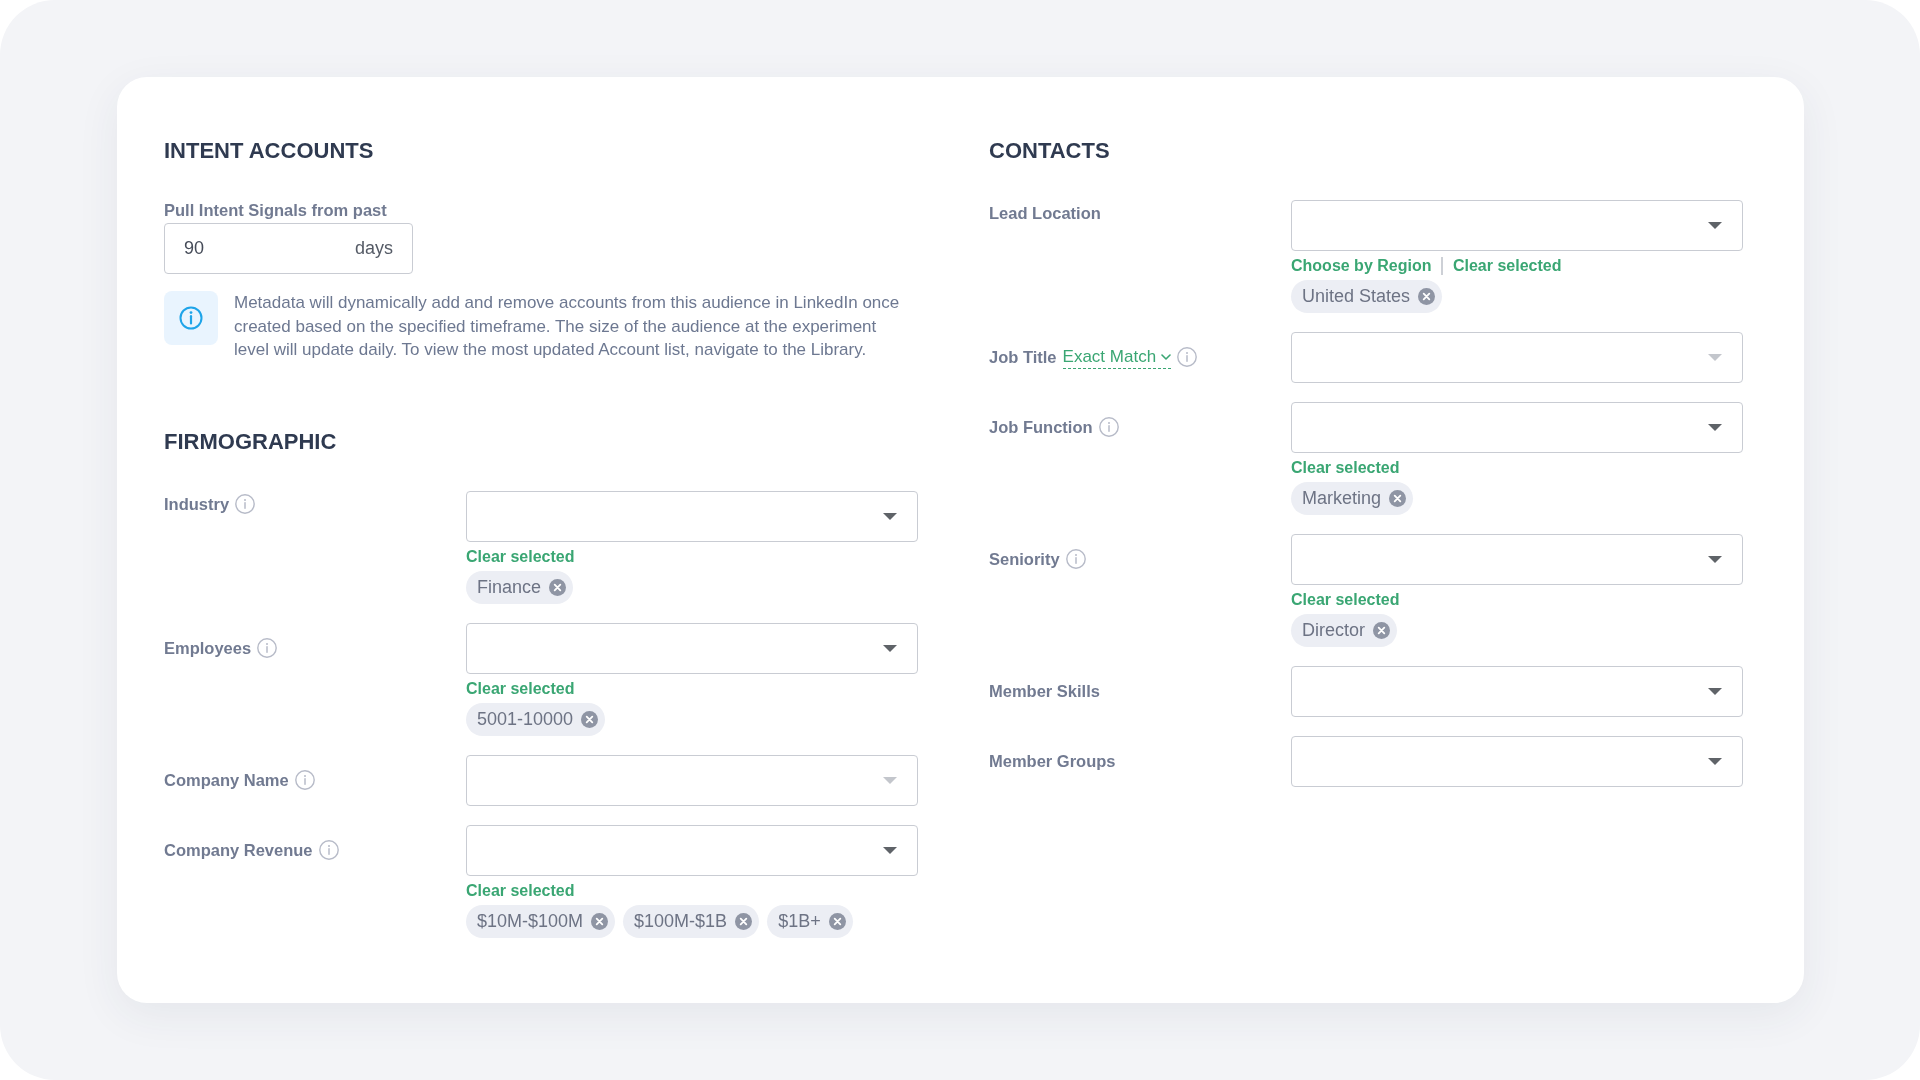 The width and height of the screenshot is (1920, 1080). What do you see at coordinates (250, 441) in the screenshot?
I see `section-heading: FIRMOGRAPHIC` at bounding box center [250, 441].